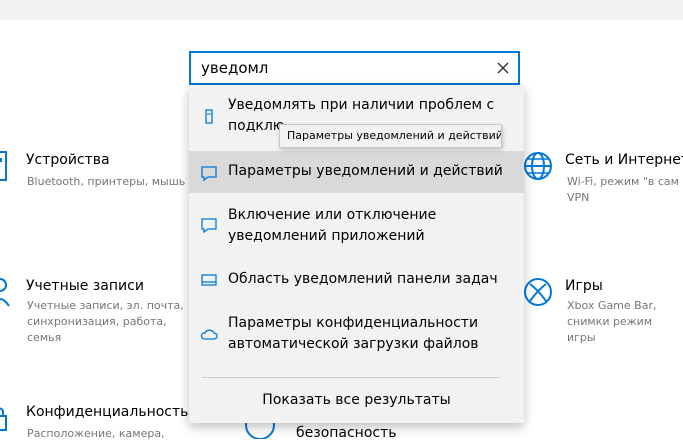 The width and height of the screenshot is (683, 442). What do you see at coordinates (234, 68) in the screenshot?
I see `search-input: уведомл` at bounding box center [234, 68].